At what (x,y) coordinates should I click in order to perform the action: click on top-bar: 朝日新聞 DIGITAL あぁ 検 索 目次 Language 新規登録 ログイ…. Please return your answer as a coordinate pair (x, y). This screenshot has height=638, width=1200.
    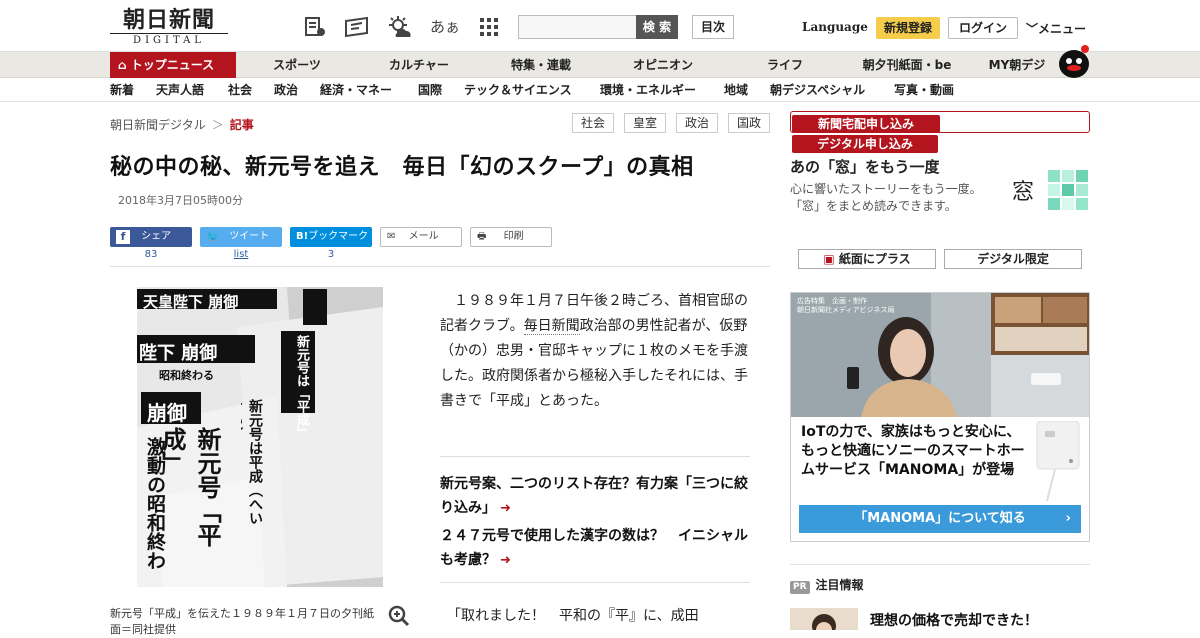
    Looking at the image, I should click on (600, 26).